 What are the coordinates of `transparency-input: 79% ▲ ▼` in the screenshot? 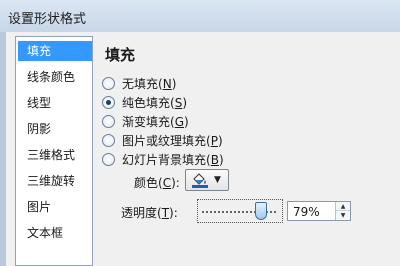 It's located at (319, 211).